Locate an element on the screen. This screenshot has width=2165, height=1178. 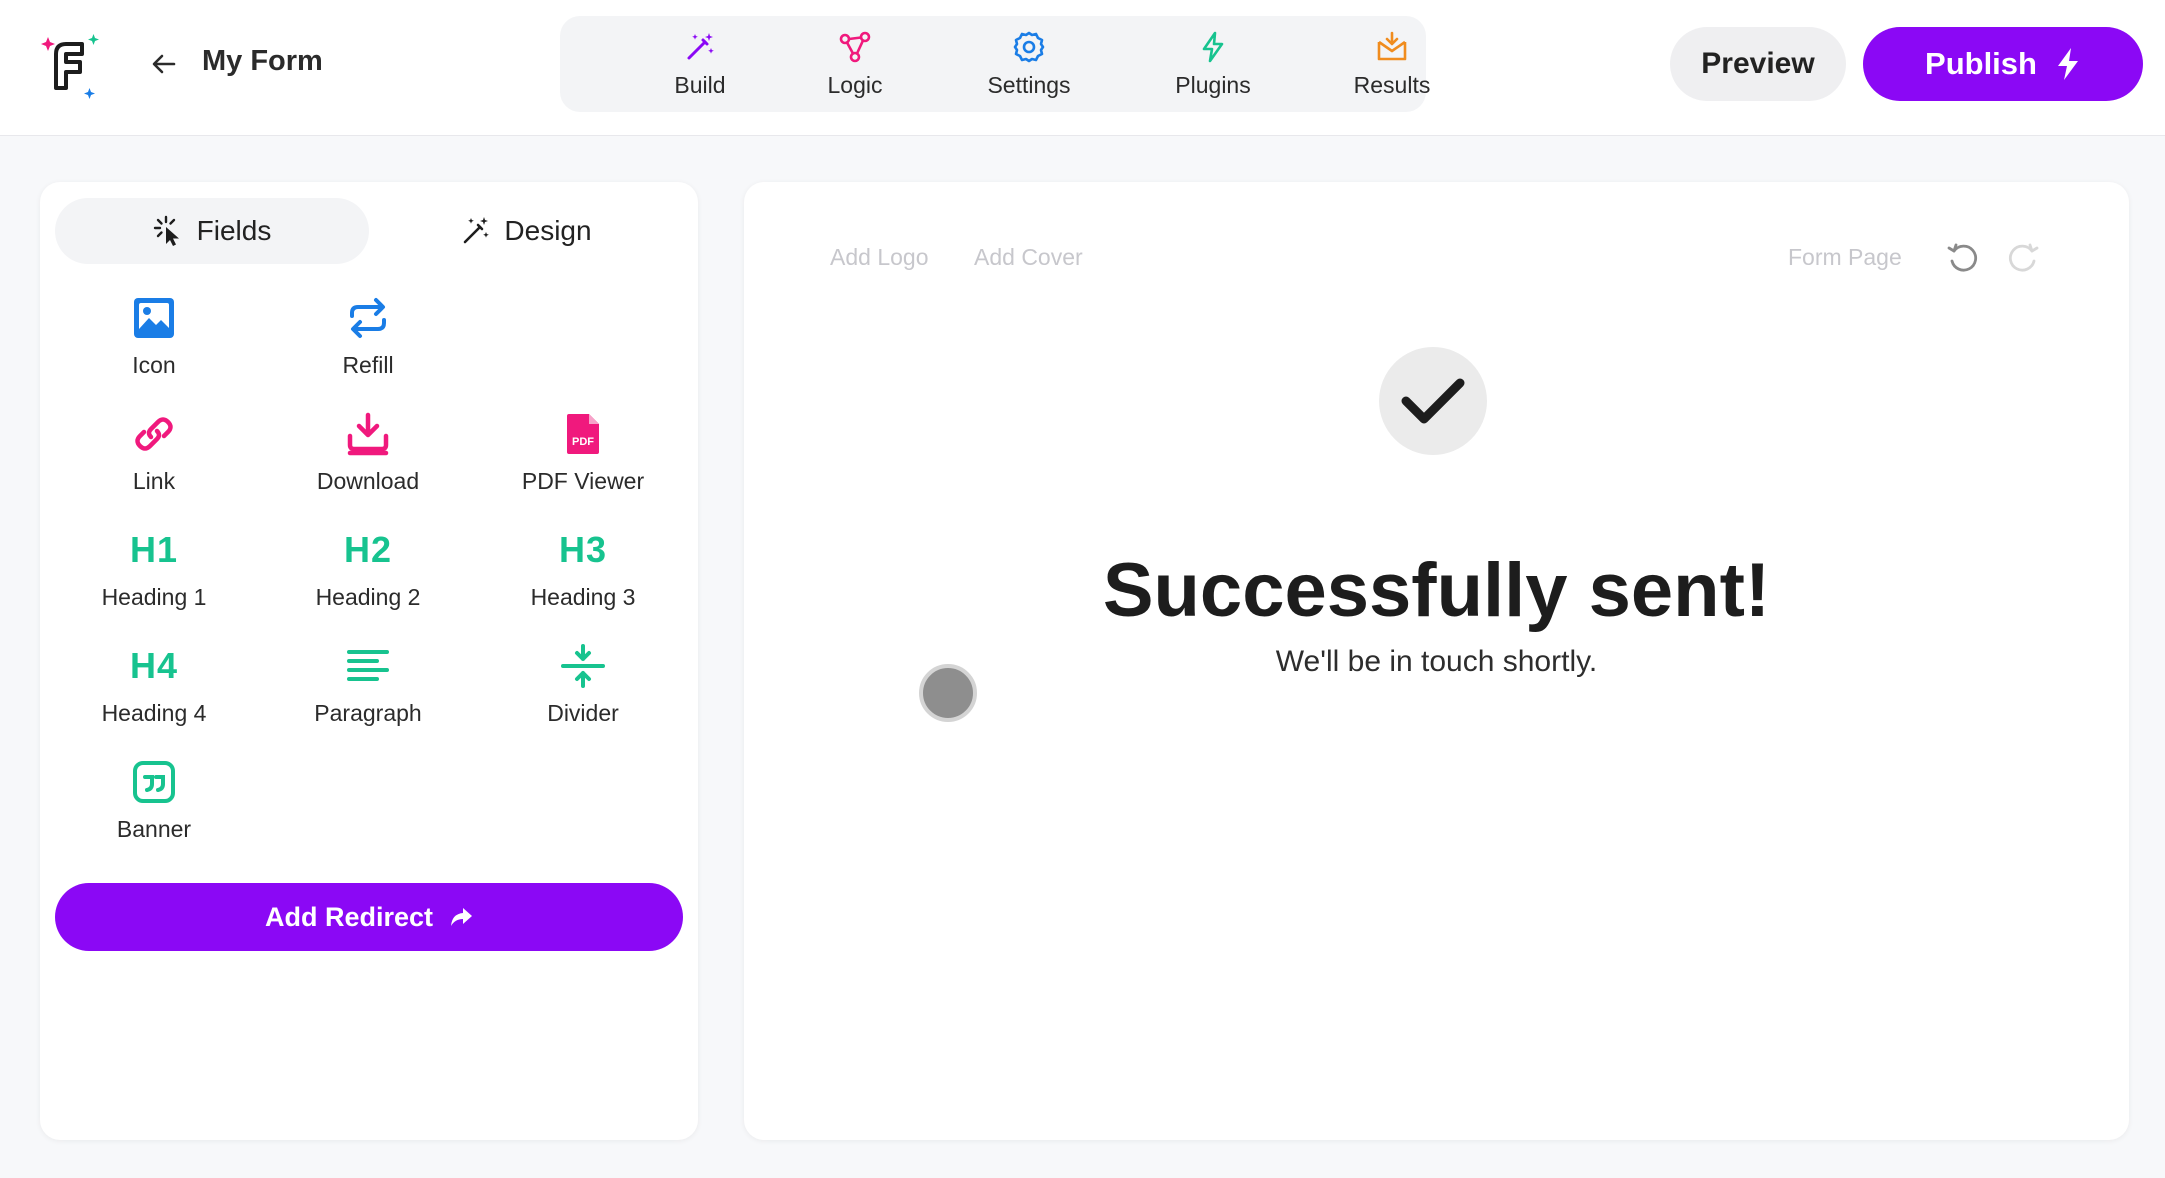
nav-settings: Settings is located at coordinates (1029, 64).